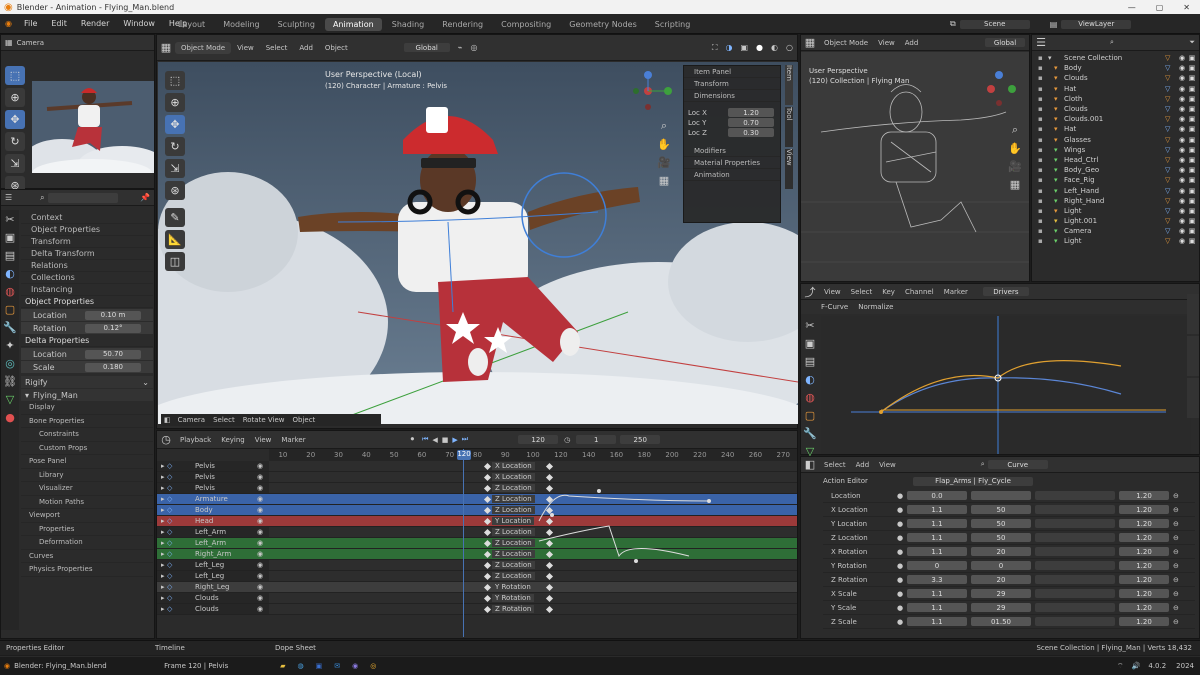 The width and height of the screenshot is (1200, 675). Describe the element at coordinates (113, 328) in the screenshot. I see `prop-field-value: 0.12°` at that location.